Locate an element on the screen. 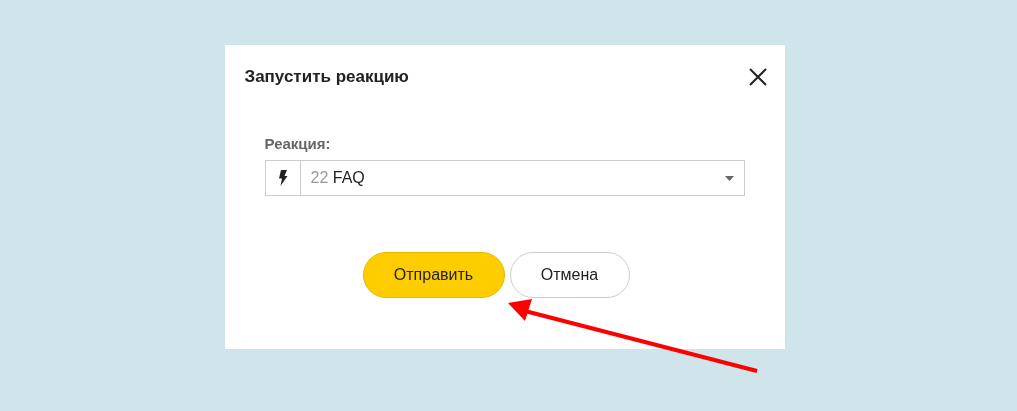 This screenshot has width=1017, height=411. close-icon is located at coordinates (757, 77).